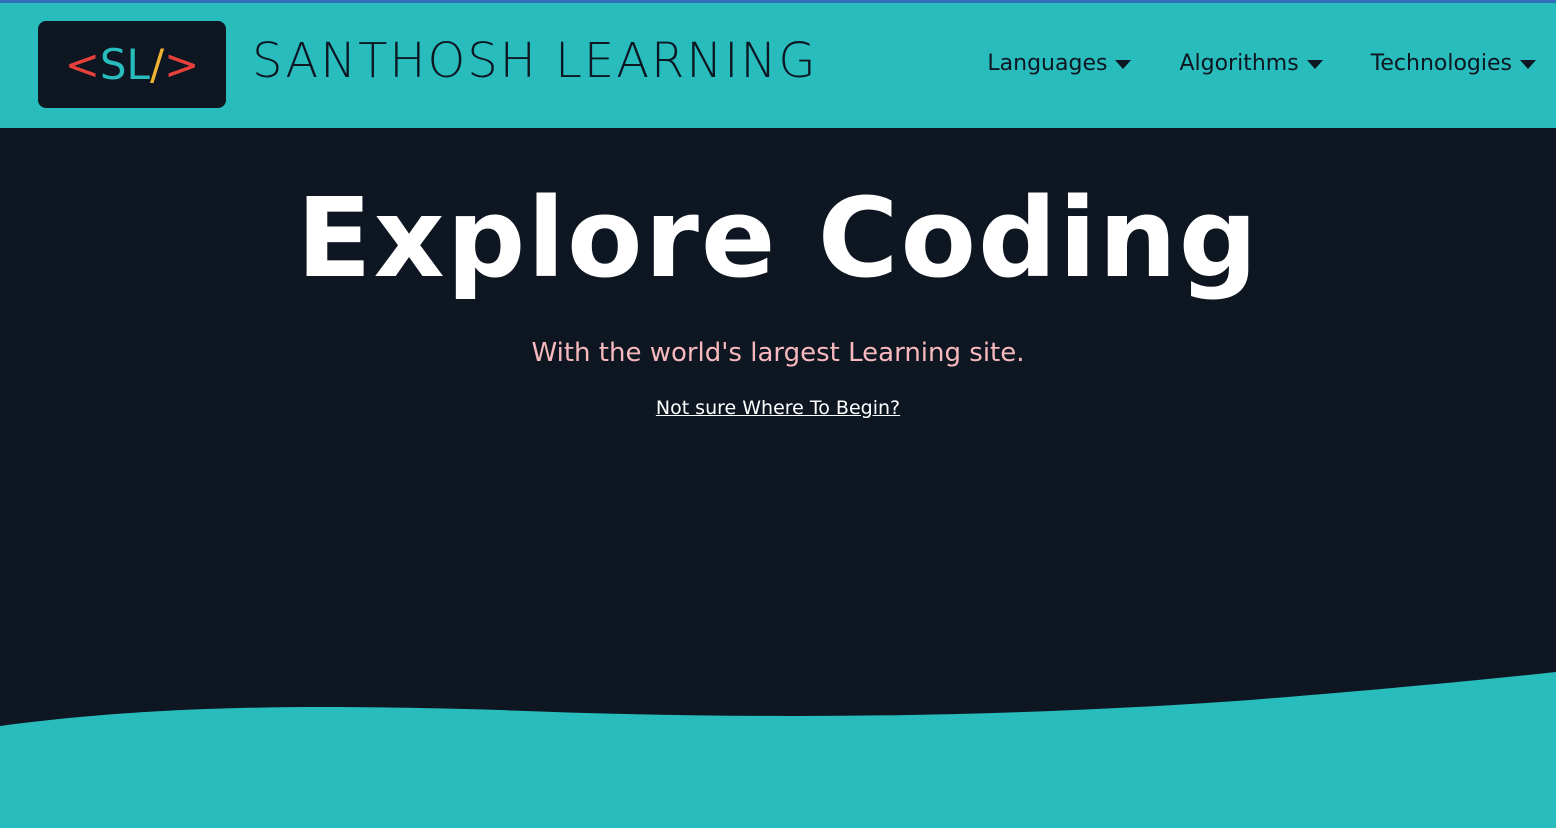 The height and width of the screenshot is (828, 1556). Describe the element at coordinates (535, 61) in the screenshot. I see `brand-name: SANTHOSH LEARNING` at that location.